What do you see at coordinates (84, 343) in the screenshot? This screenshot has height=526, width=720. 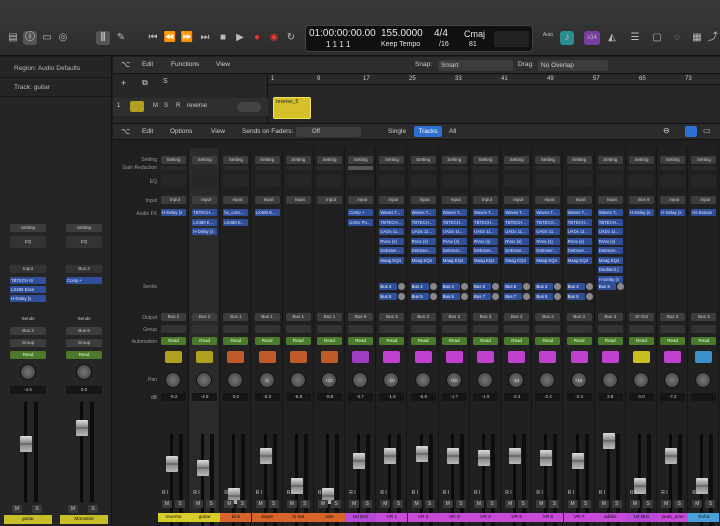 I see `group-slot: Group` at bounding box center [84, 343].